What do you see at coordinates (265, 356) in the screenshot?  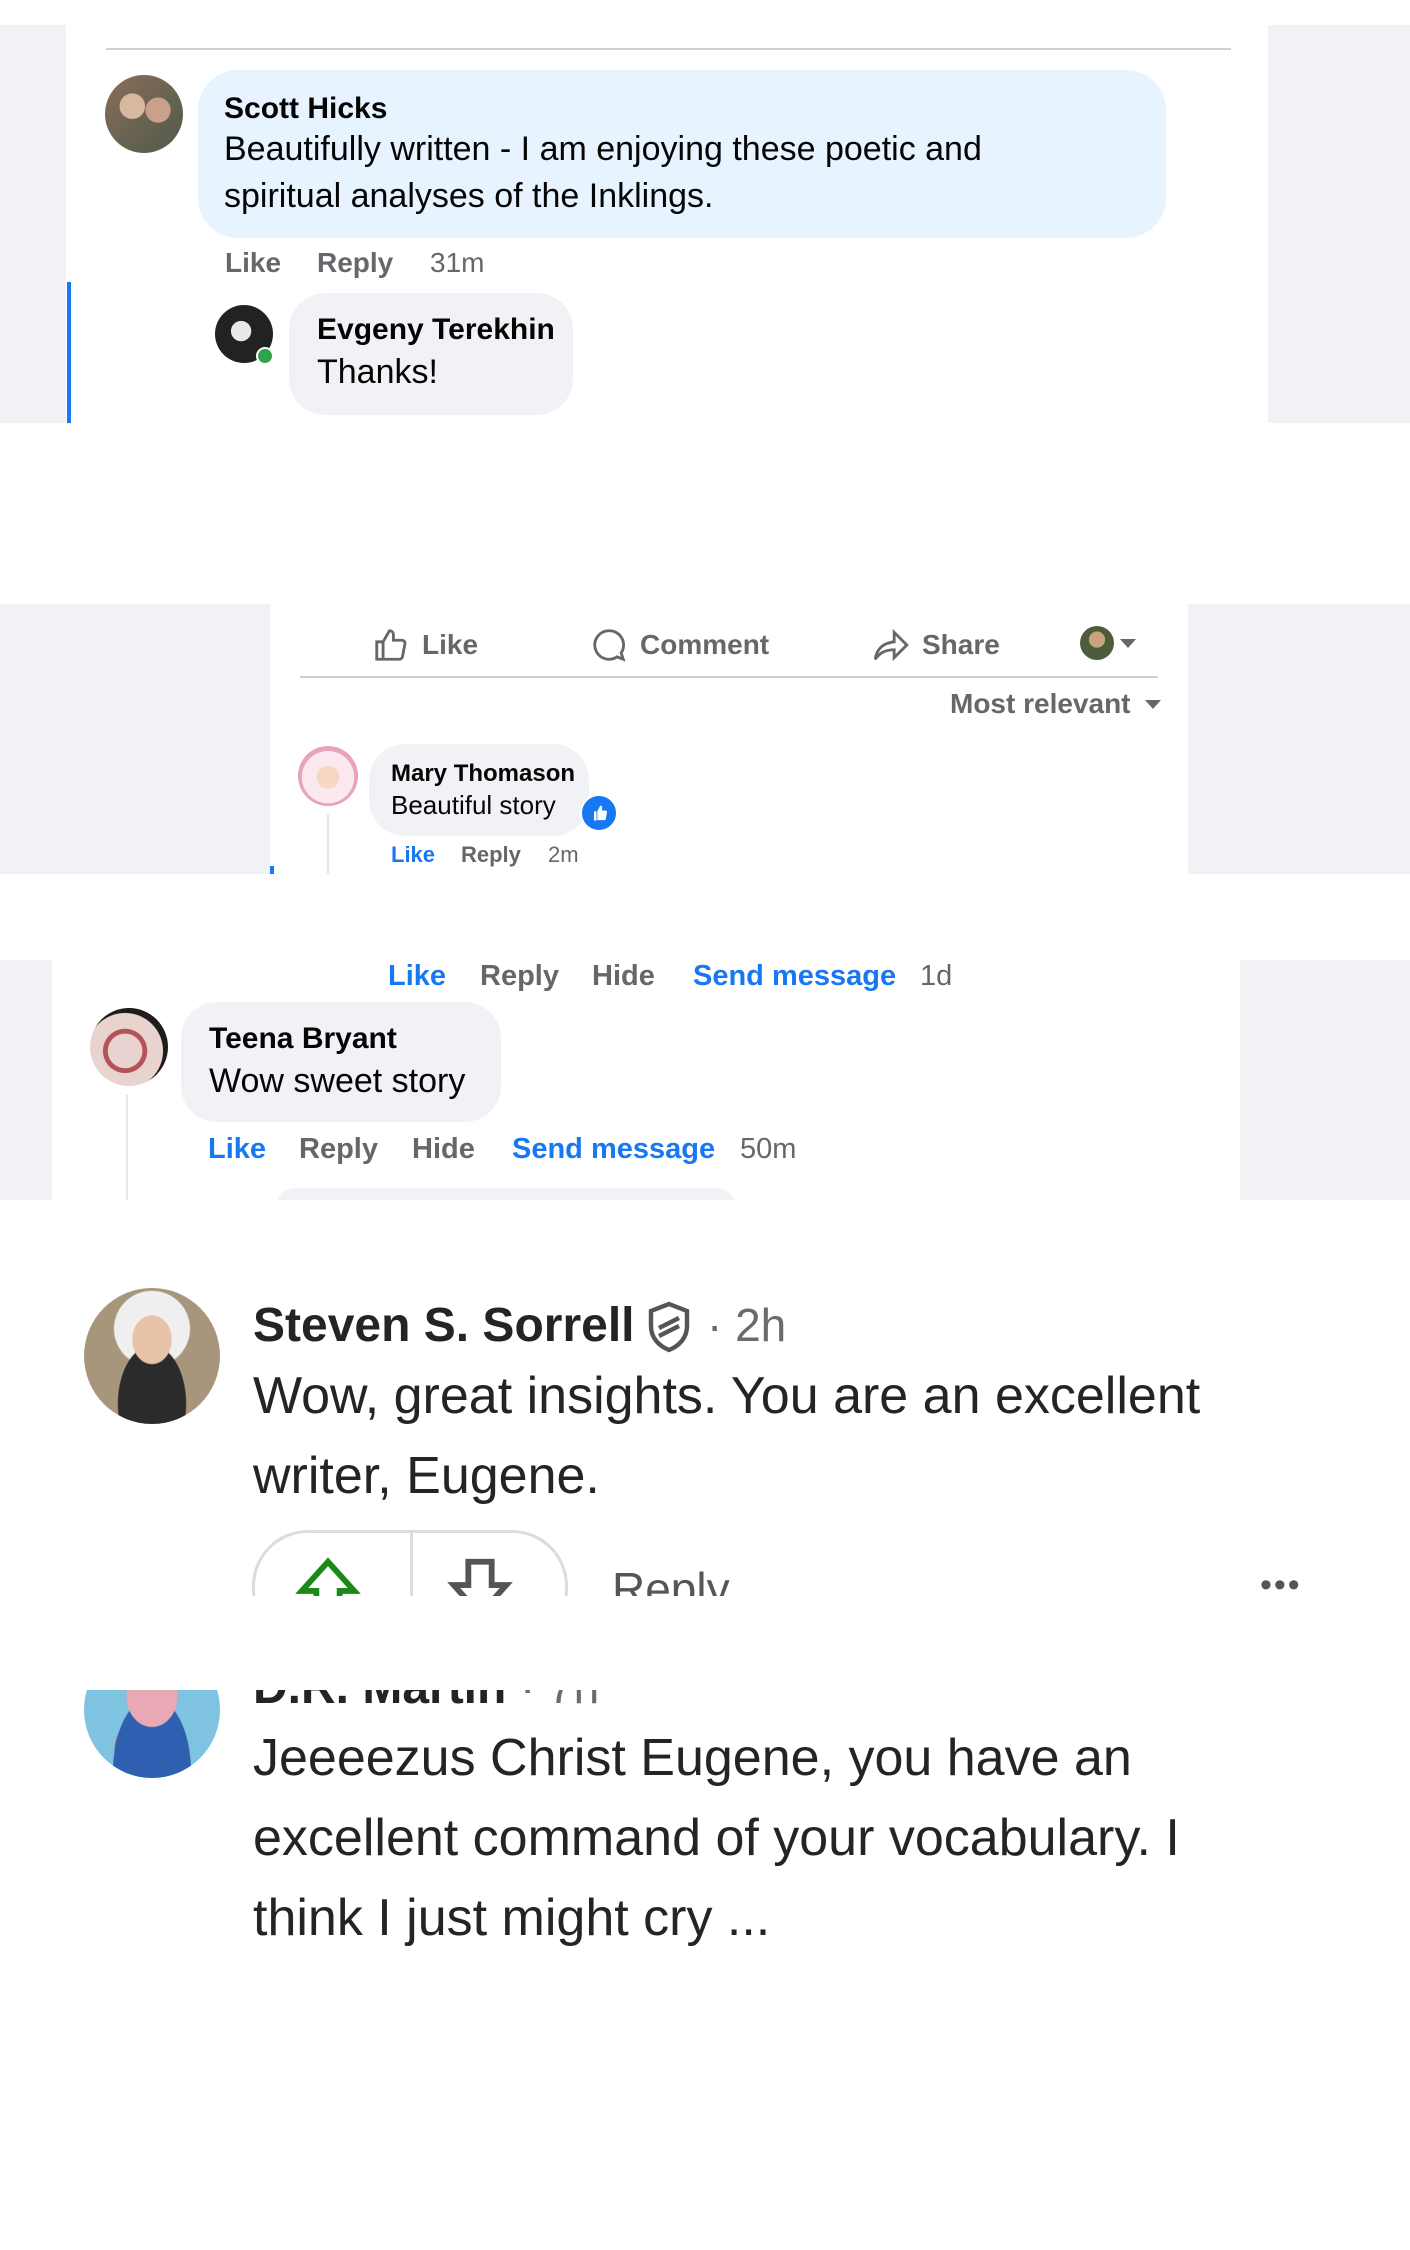 I see `online-status-dot` at bounding box center [265, 356].